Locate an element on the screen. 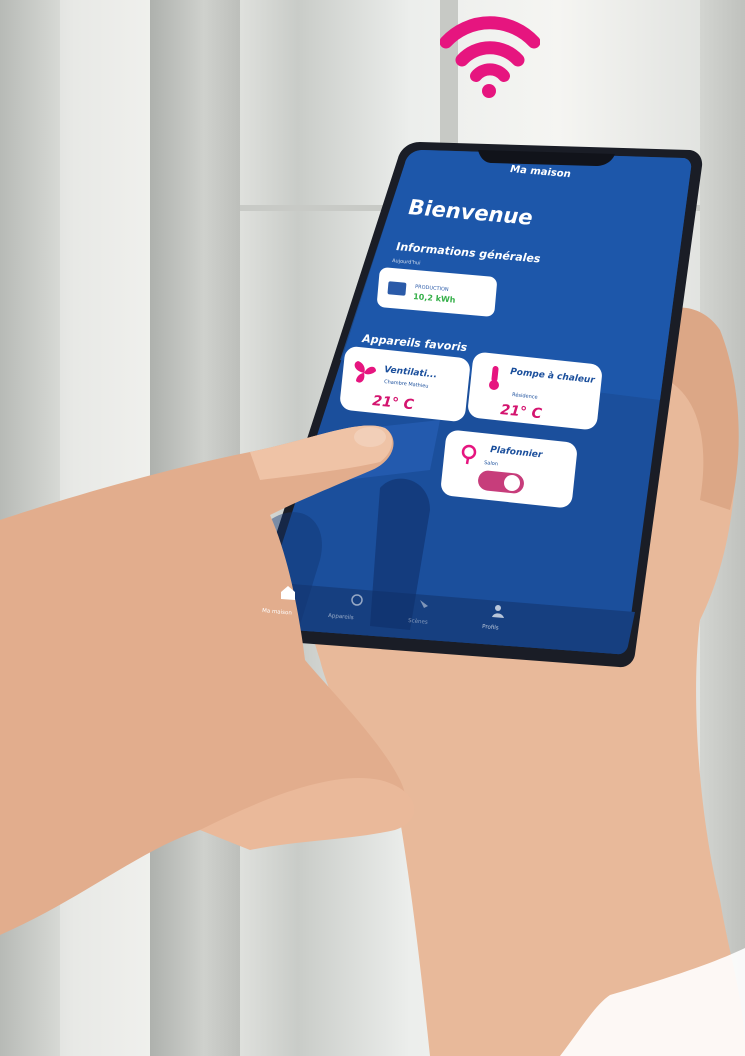 The height and width of the screenshot is (1056, 745). favorite-card-heat-pump is located at coordinates (535, 390).